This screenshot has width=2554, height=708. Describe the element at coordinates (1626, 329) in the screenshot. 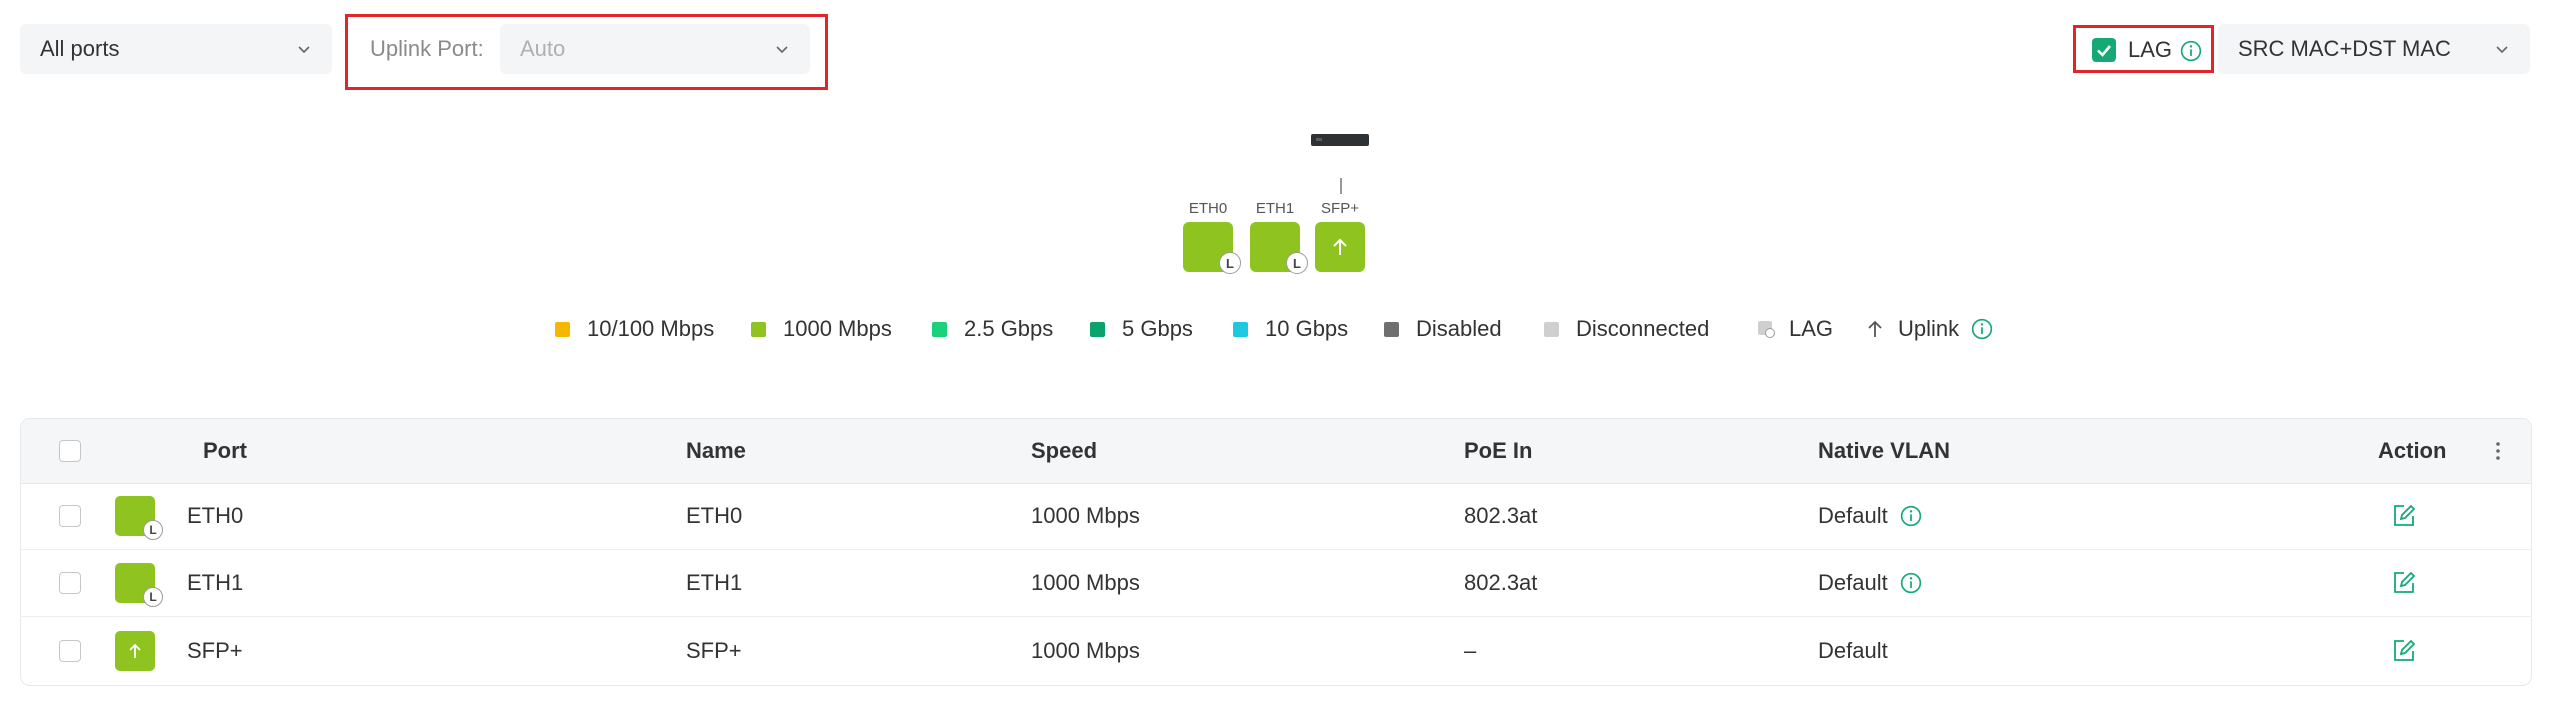

I see `legend-item: Disconnected` at that location.